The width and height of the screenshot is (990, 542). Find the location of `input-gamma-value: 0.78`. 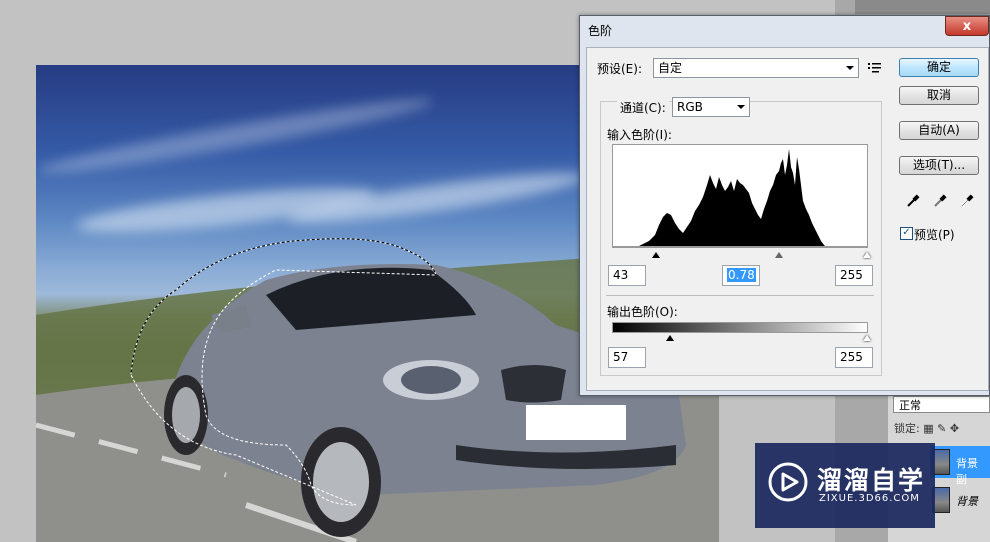

input-gamma-value: 0.78 is located at coordinates (741, 275).